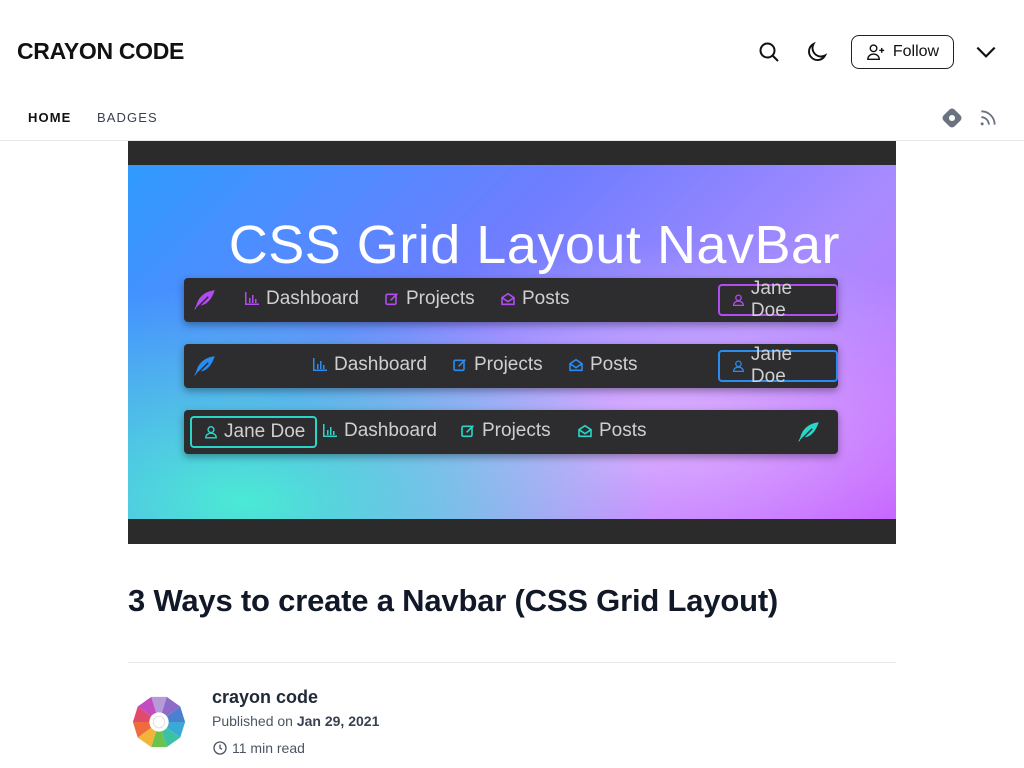 The image size is (1024, 768). Describe the element at coordinates (952, 118) in the screenshot. I see `hashnode-icon` at that location.